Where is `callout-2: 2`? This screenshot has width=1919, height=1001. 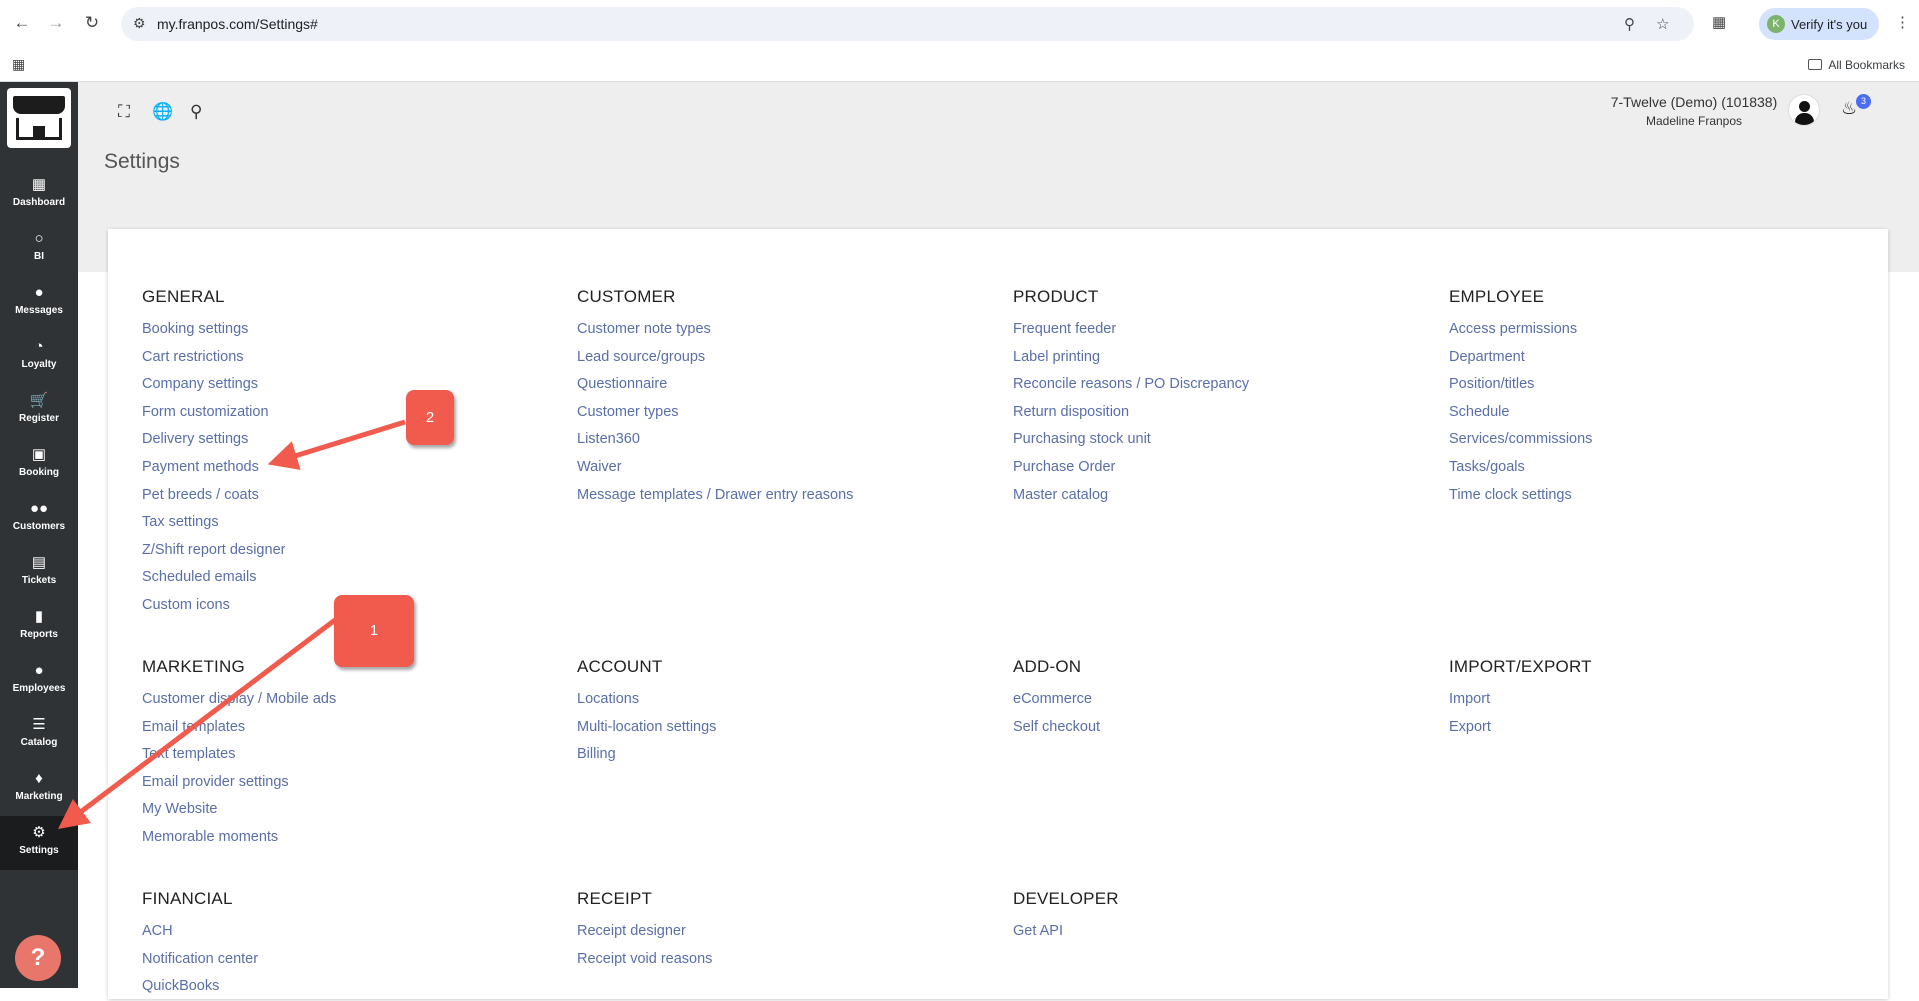 callout-2: 2 is located at coordinates (430, 417).